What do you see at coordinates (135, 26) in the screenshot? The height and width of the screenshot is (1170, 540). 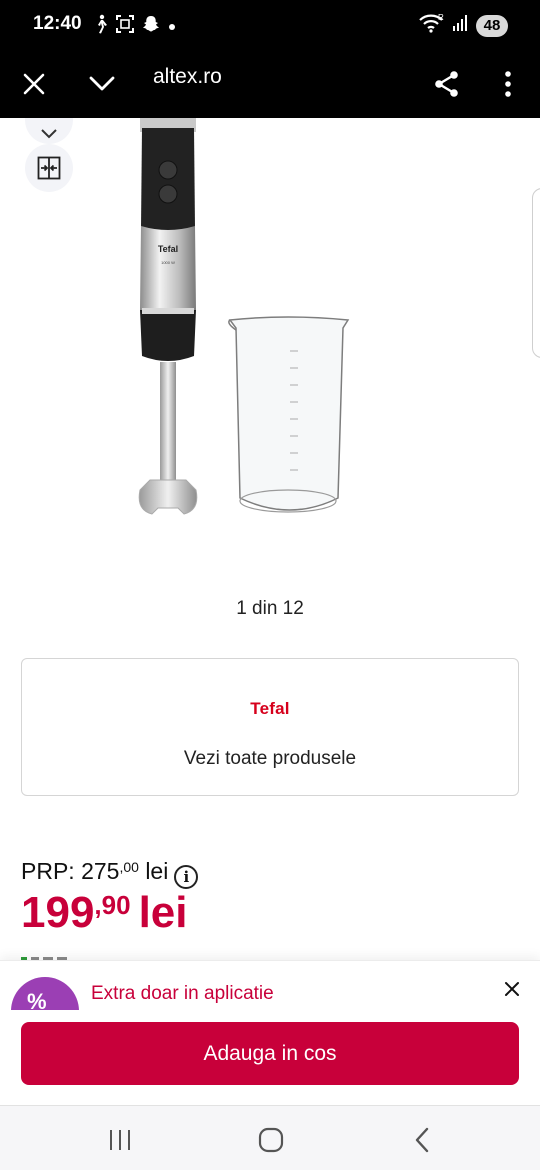 I see `status-icons` at bounding box center [135, 26].